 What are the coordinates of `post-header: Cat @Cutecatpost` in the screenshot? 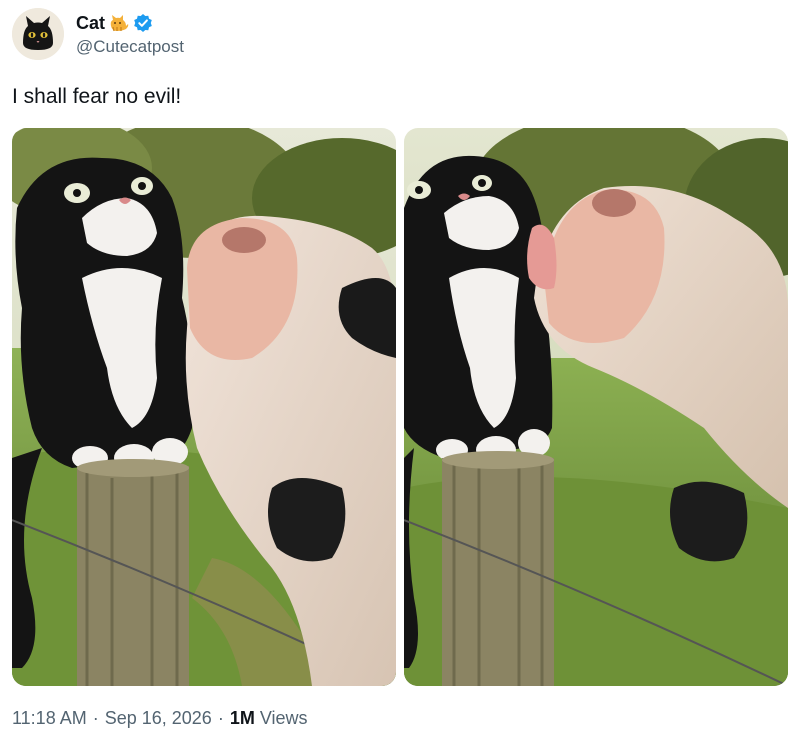 It's located at (98, 34).